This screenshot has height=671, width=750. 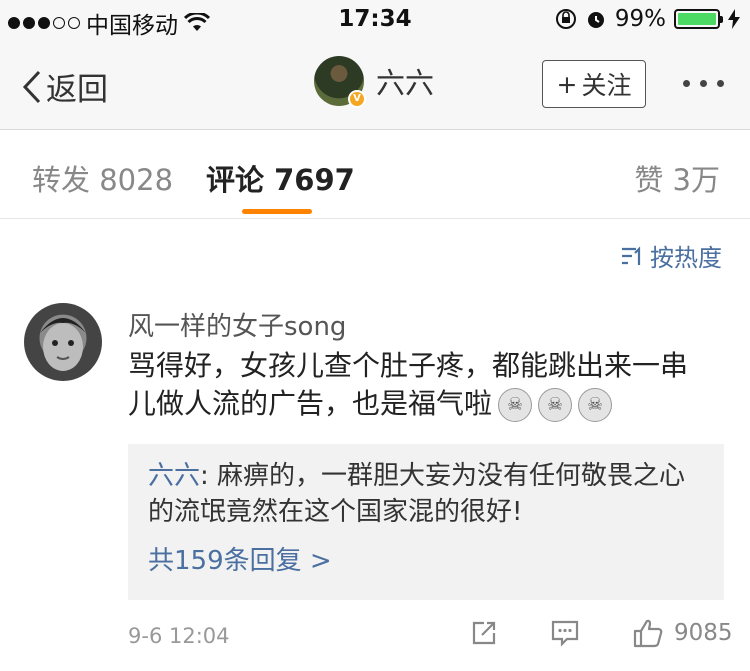 I want to click on like-count: 9085, so click(x=703, y=633).